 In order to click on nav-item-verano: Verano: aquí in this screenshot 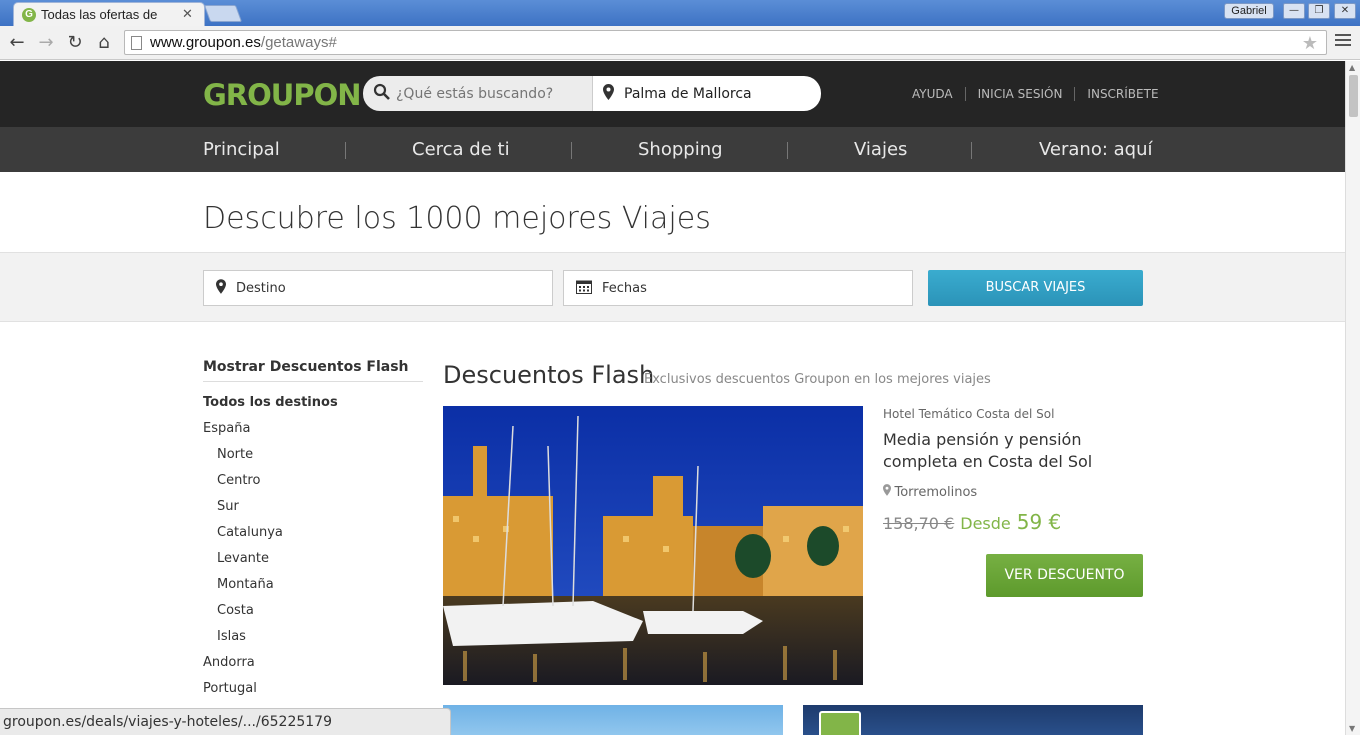, I will do `click(1096, 149)`.